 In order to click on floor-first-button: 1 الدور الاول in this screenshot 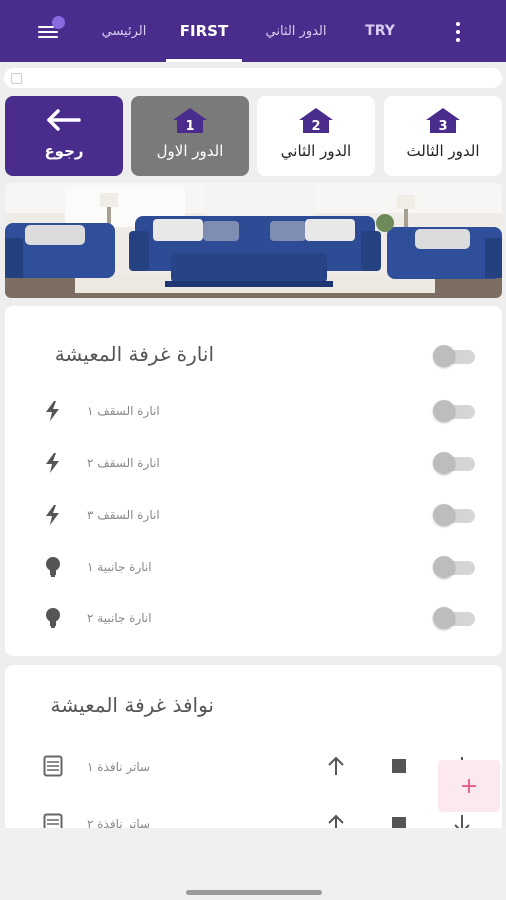, I will do `click(190, 136)`.